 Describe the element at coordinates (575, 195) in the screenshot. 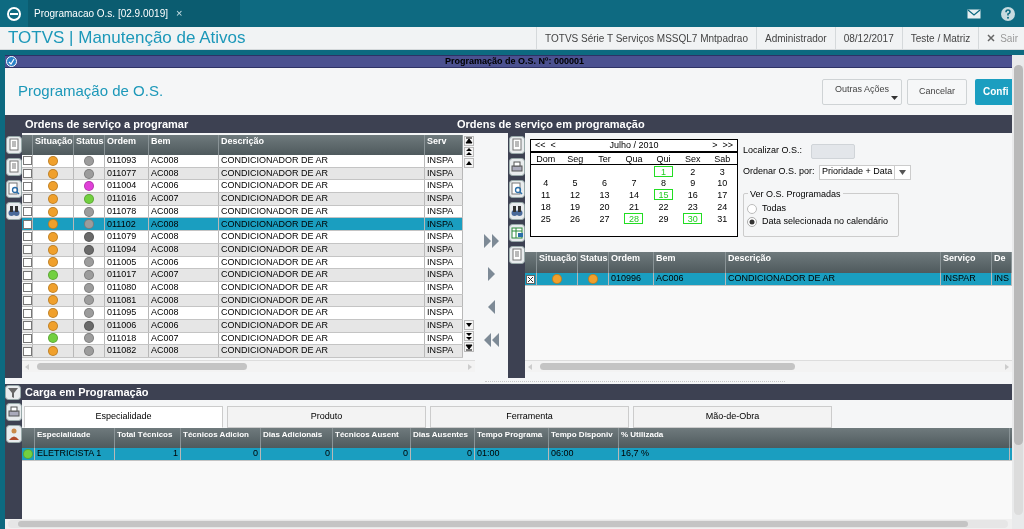

I see `calendar-day: 12` at that location.